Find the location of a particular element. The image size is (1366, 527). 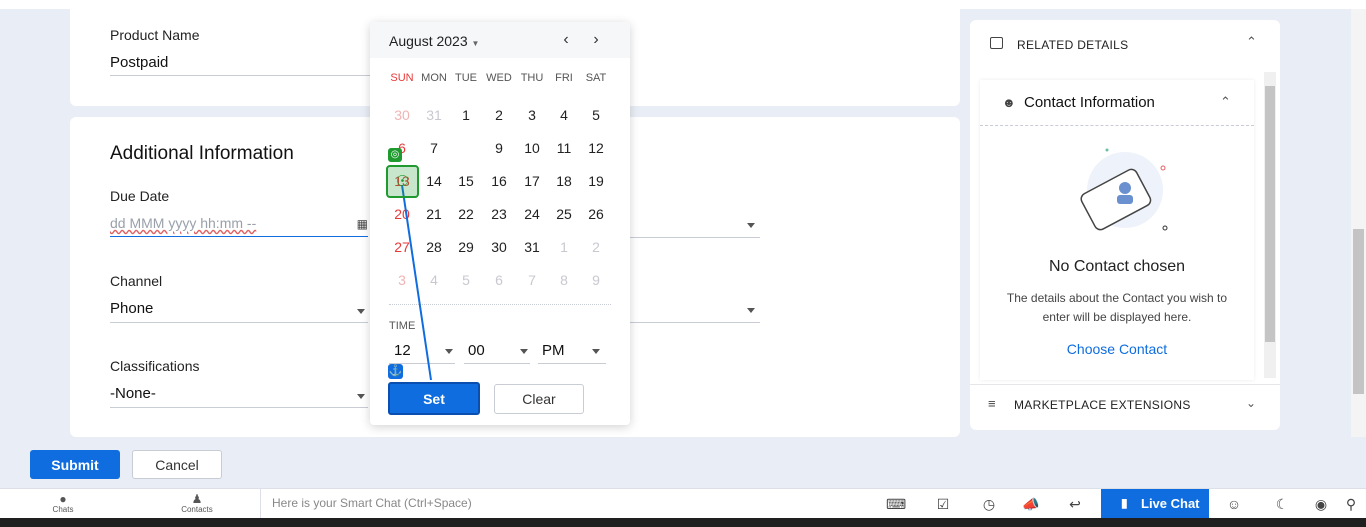

search-icon: ⚲ is located at coordinates (1351, 504).